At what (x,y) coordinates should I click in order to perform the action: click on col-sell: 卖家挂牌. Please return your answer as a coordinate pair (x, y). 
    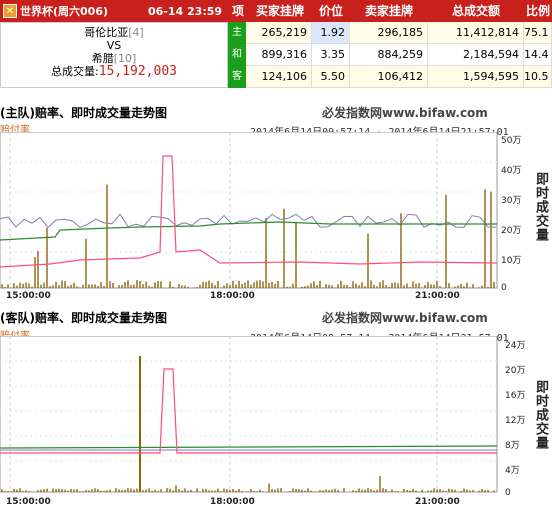
    Looking at the image, I should click on (389, 11).